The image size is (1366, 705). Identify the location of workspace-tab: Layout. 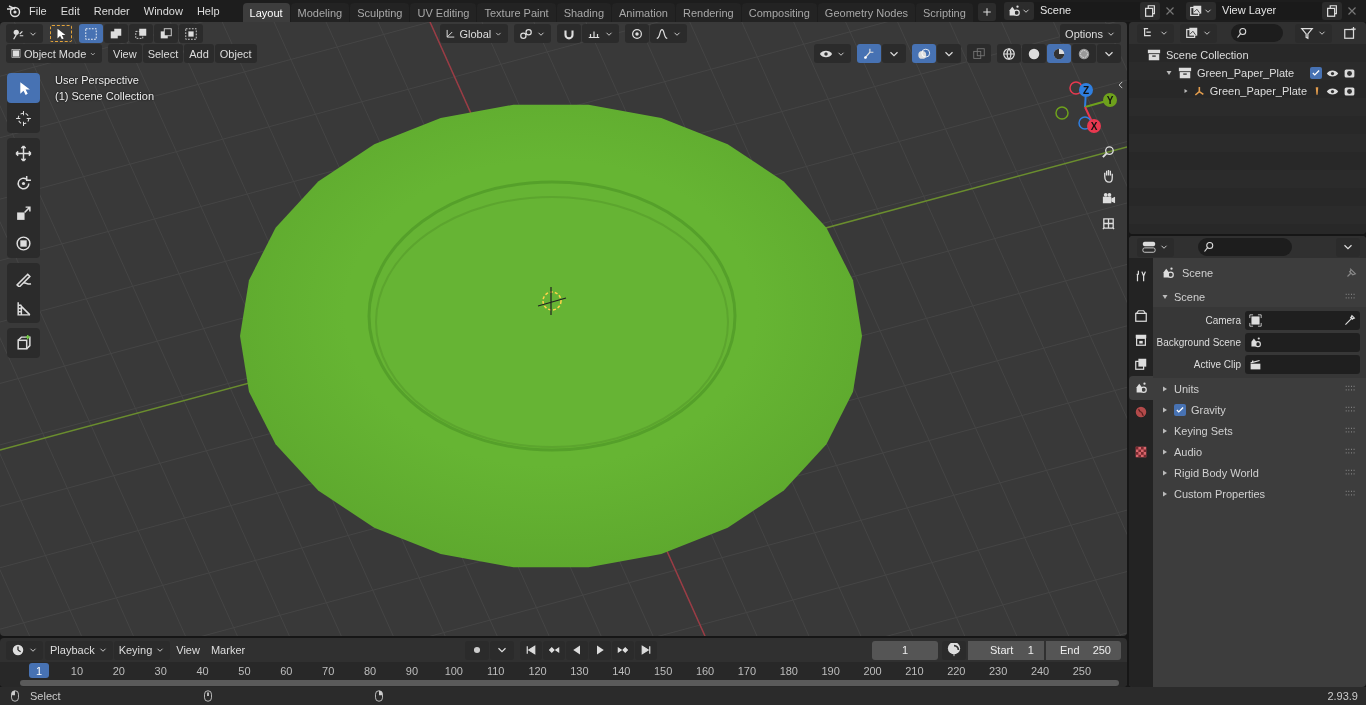
(266, 12).